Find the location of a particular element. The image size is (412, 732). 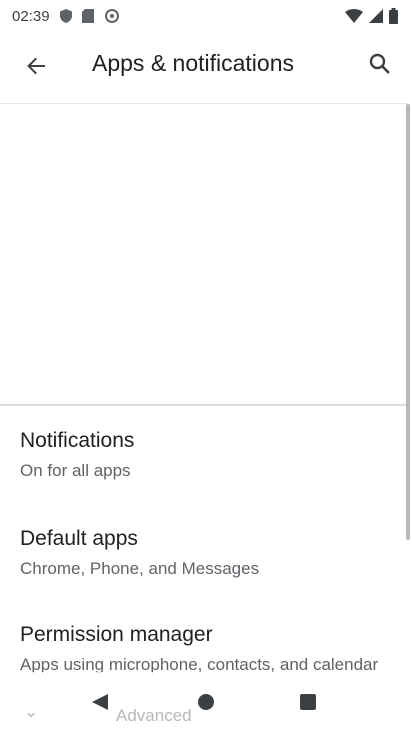

square-recents-icon is located at coordinates (308, 704).